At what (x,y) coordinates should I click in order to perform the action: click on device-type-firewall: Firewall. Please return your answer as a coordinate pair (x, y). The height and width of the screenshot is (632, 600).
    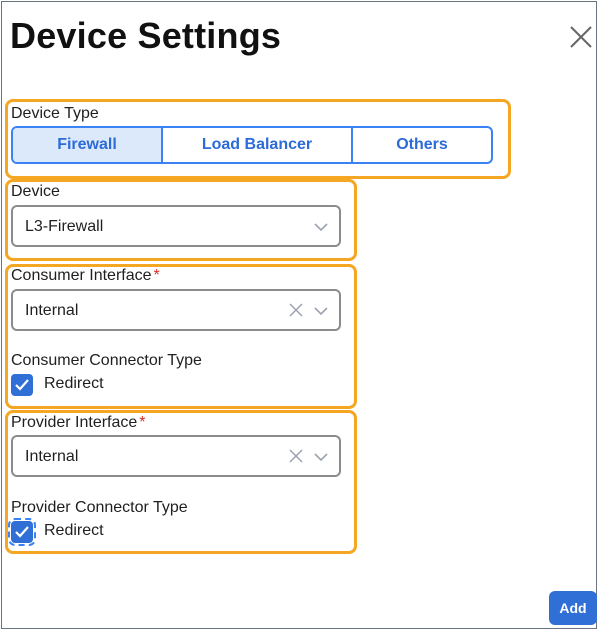
    Looking at the image, I should click on (87, 145).